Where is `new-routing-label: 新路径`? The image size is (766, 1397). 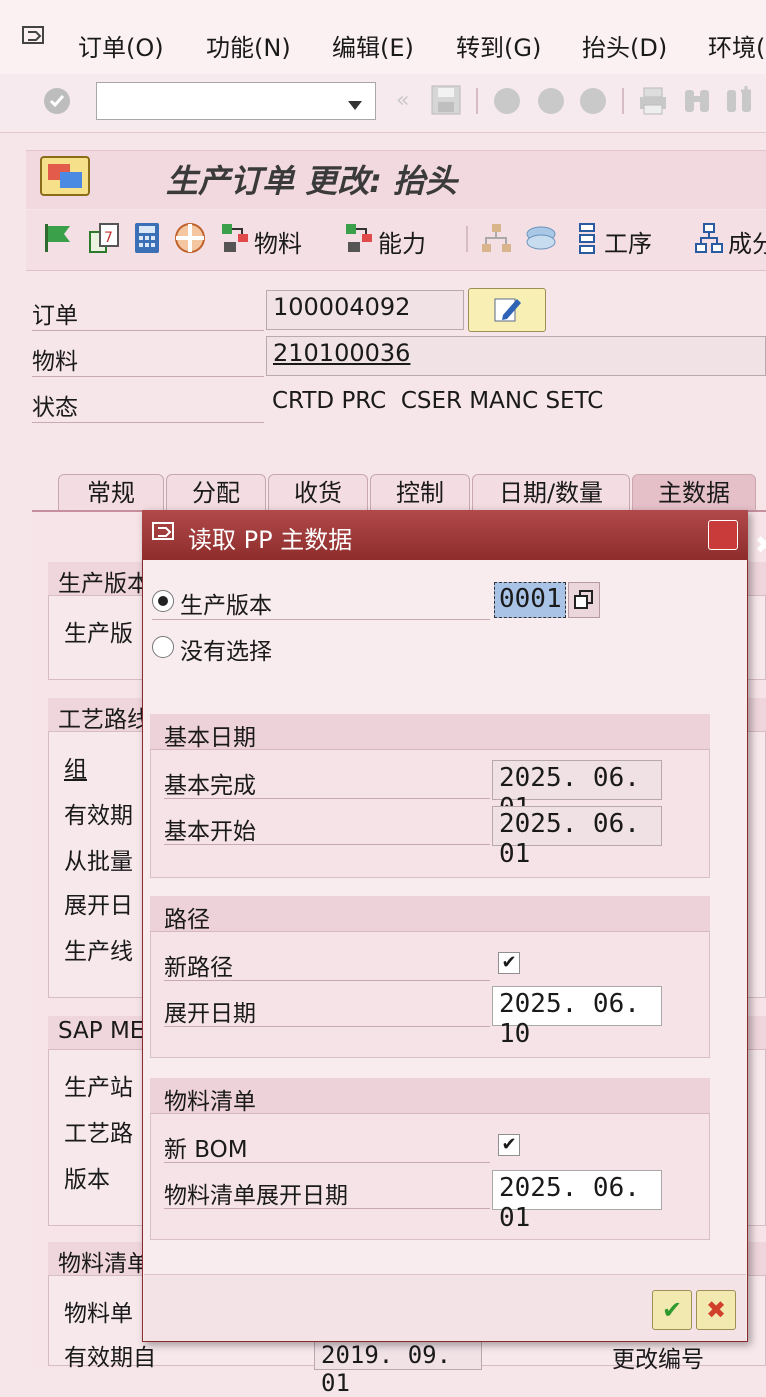 new-routing-label: 新路径 is located at coordinates (327, 964).